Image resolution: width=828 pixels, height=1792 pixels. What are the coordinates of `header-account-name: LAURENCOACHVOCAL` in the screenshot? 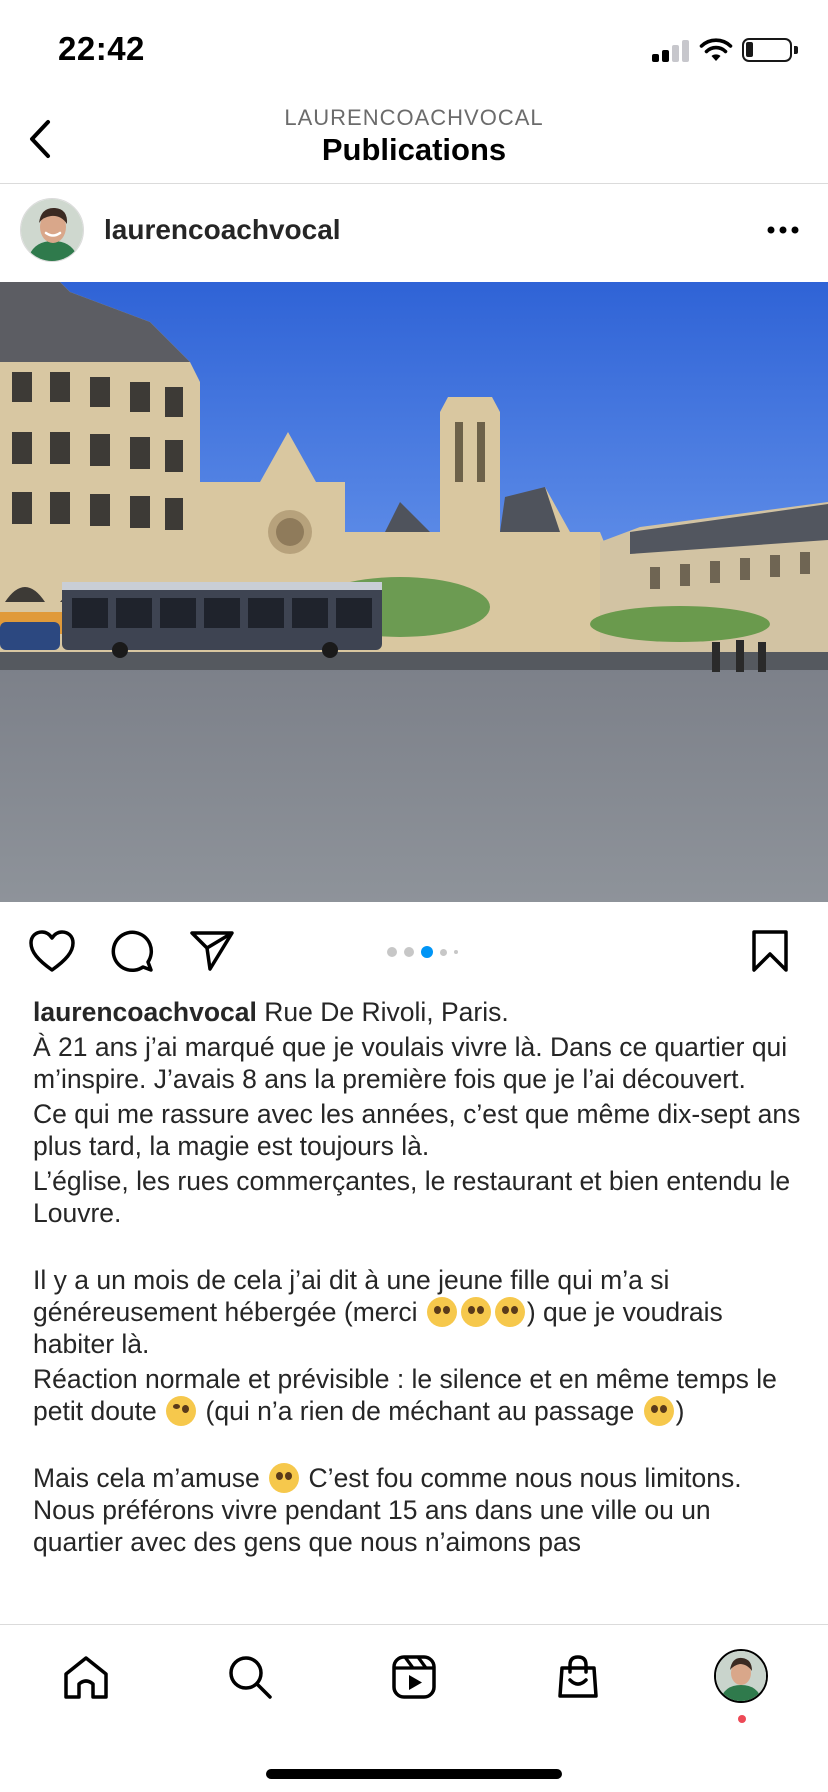 It's located at (414, 117).